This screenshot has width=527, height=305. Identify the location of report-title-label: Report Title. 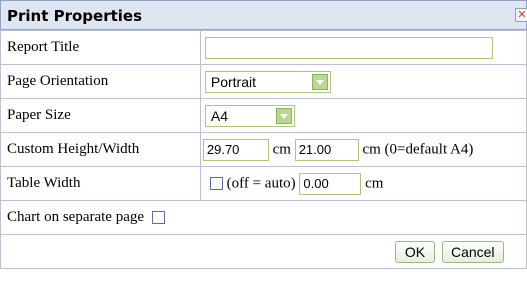
(100, 47).